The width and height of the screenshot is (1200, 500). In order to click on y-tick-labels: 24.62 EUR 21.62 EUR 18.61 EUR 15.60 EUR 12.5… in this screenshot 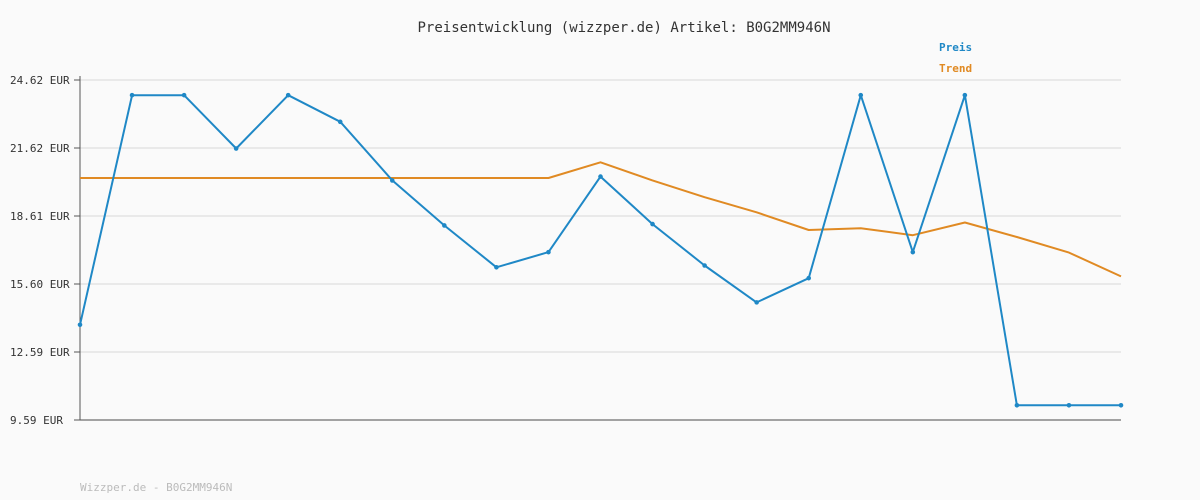, I will do `click(40, 250)`.